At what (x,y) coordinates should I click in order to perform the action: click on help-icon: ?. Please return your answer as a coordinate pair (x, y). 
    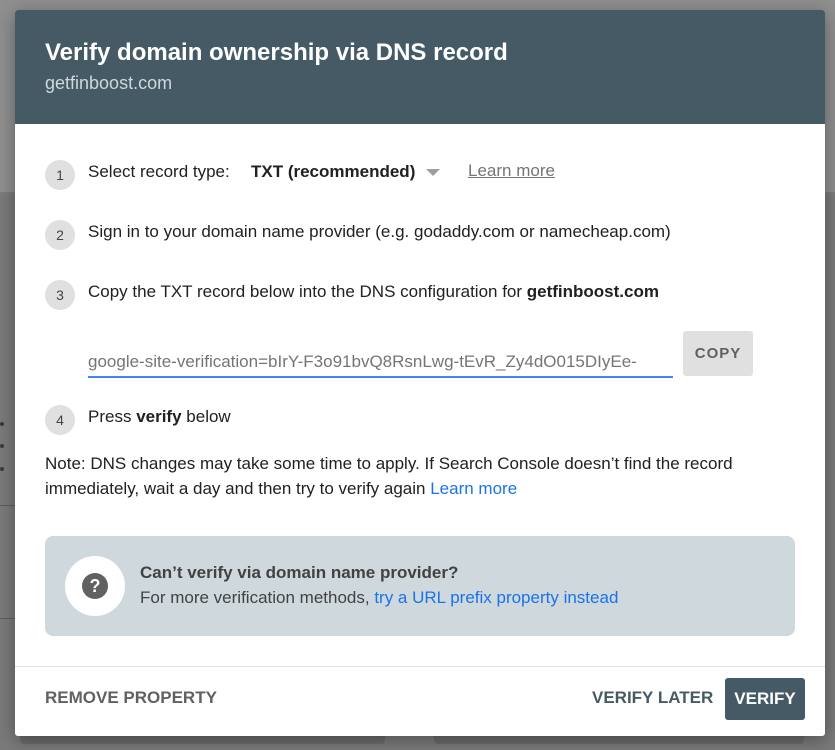
    Looking at the image, I should click on (95, 586).